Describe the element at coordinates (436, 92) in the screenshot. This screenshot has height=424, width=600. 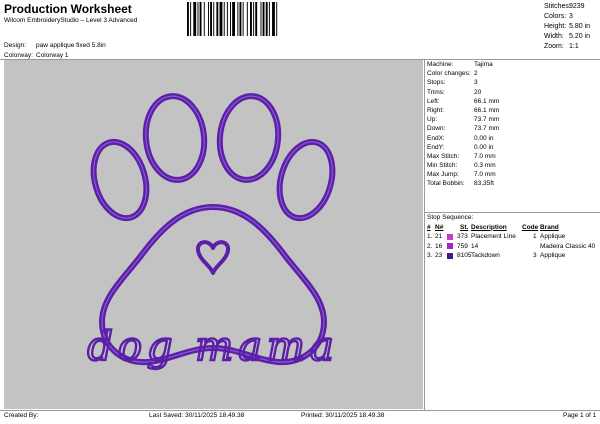
I see `property-label: Trims:` at that location.